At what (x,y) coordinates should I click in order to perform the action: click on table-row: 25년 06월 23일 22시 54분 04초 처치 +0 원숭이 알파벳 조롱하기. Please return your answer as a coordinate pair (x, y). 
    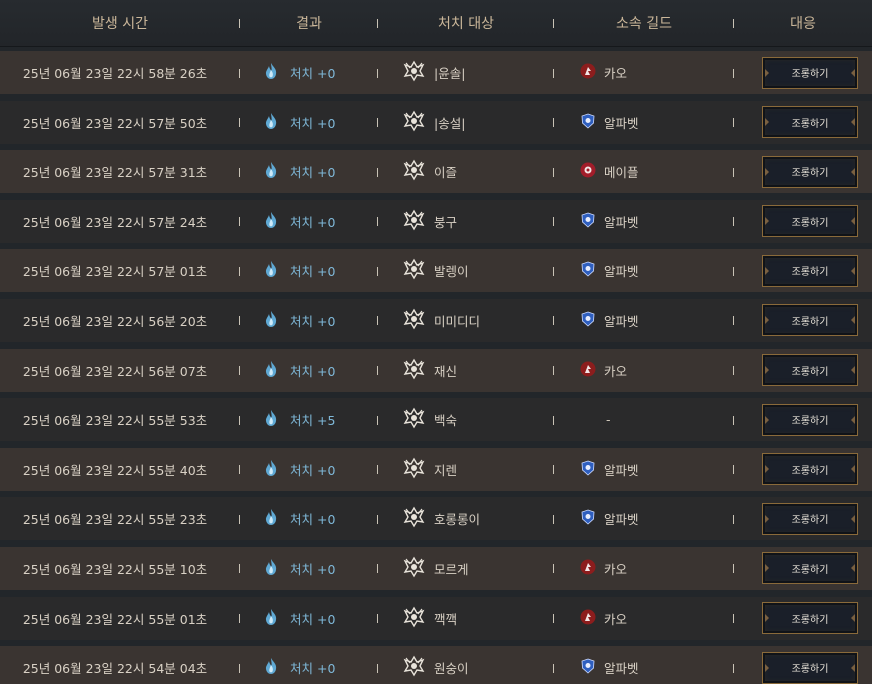
    Looking at the image, I should click on (436, 665).